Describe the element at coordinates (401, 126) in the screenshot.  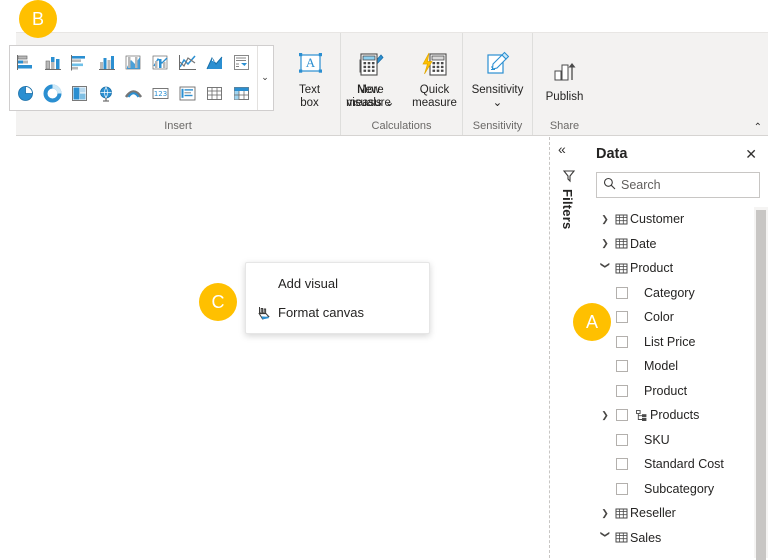
I see `ribbon-group-calculations-label: Calculations` at that location.